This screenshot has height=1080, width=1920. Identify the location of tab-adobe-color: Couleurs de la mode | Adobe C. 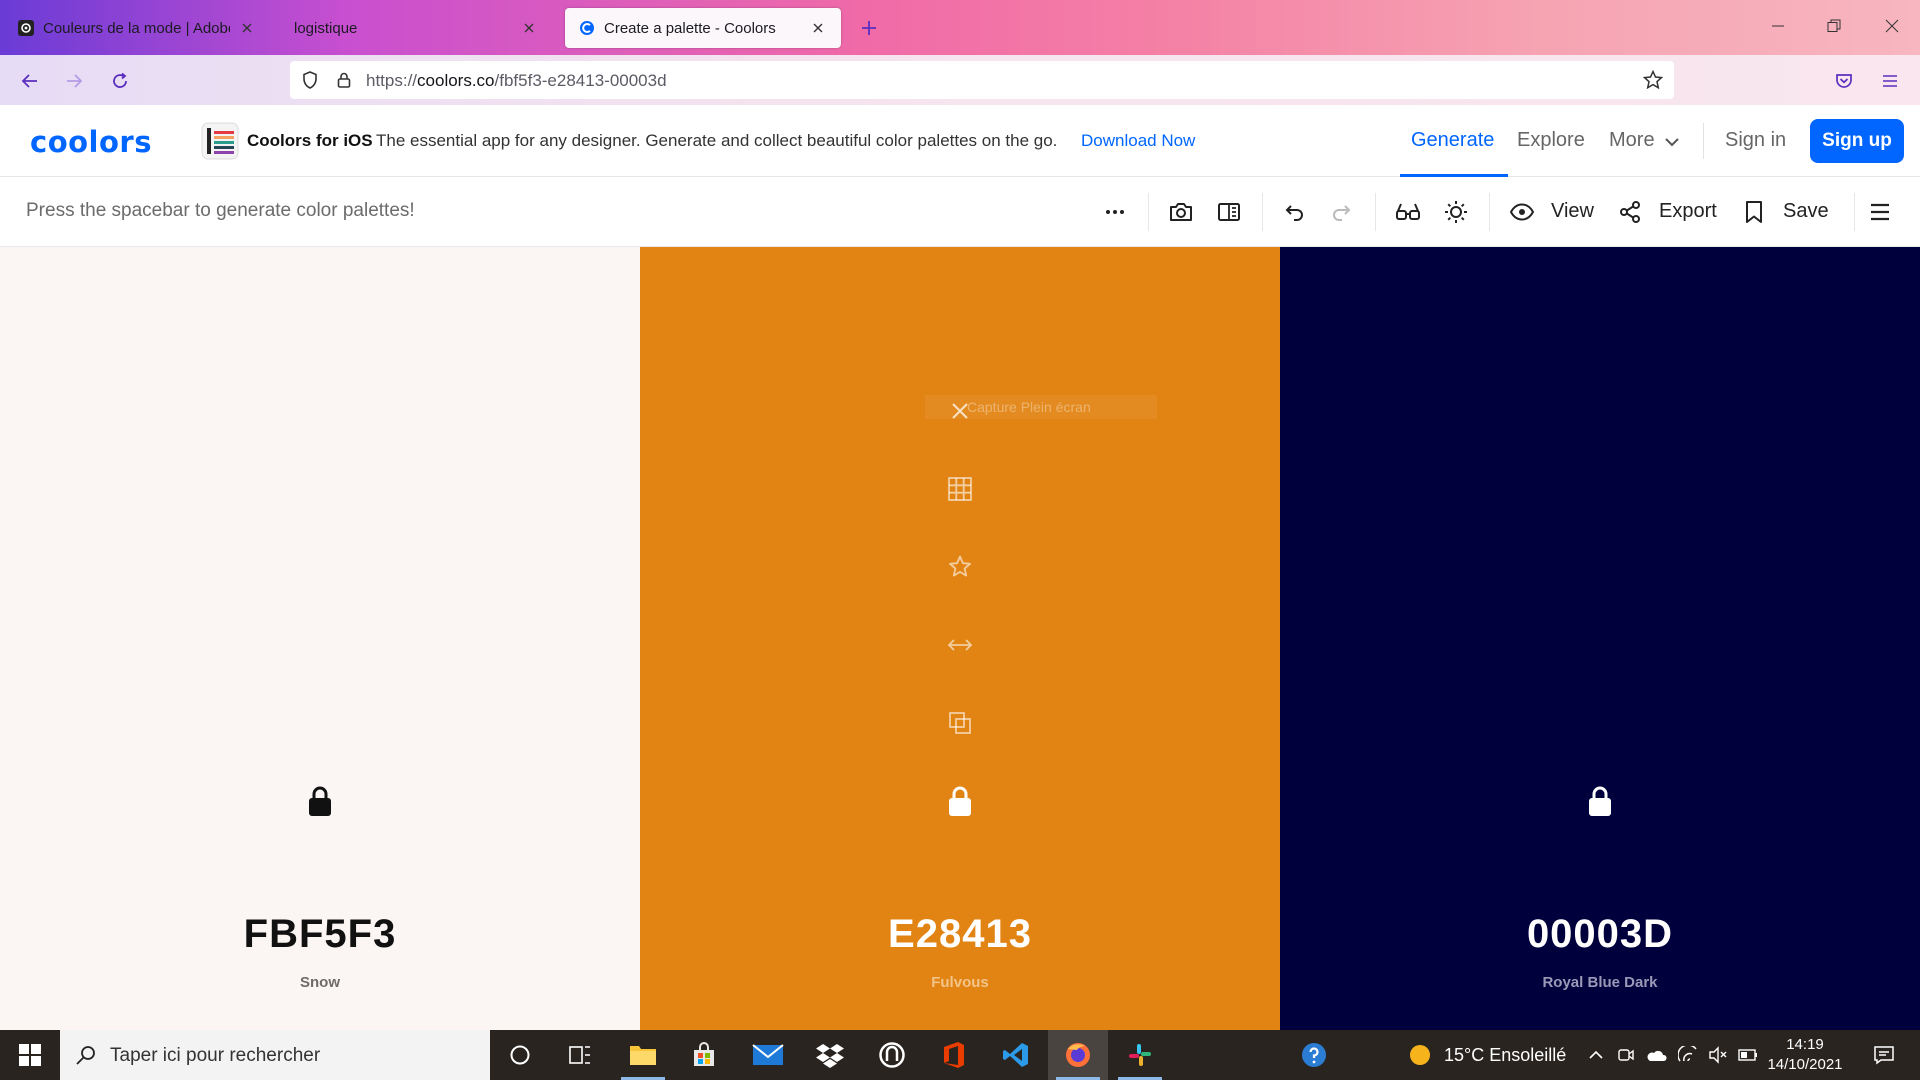
(137, 28).